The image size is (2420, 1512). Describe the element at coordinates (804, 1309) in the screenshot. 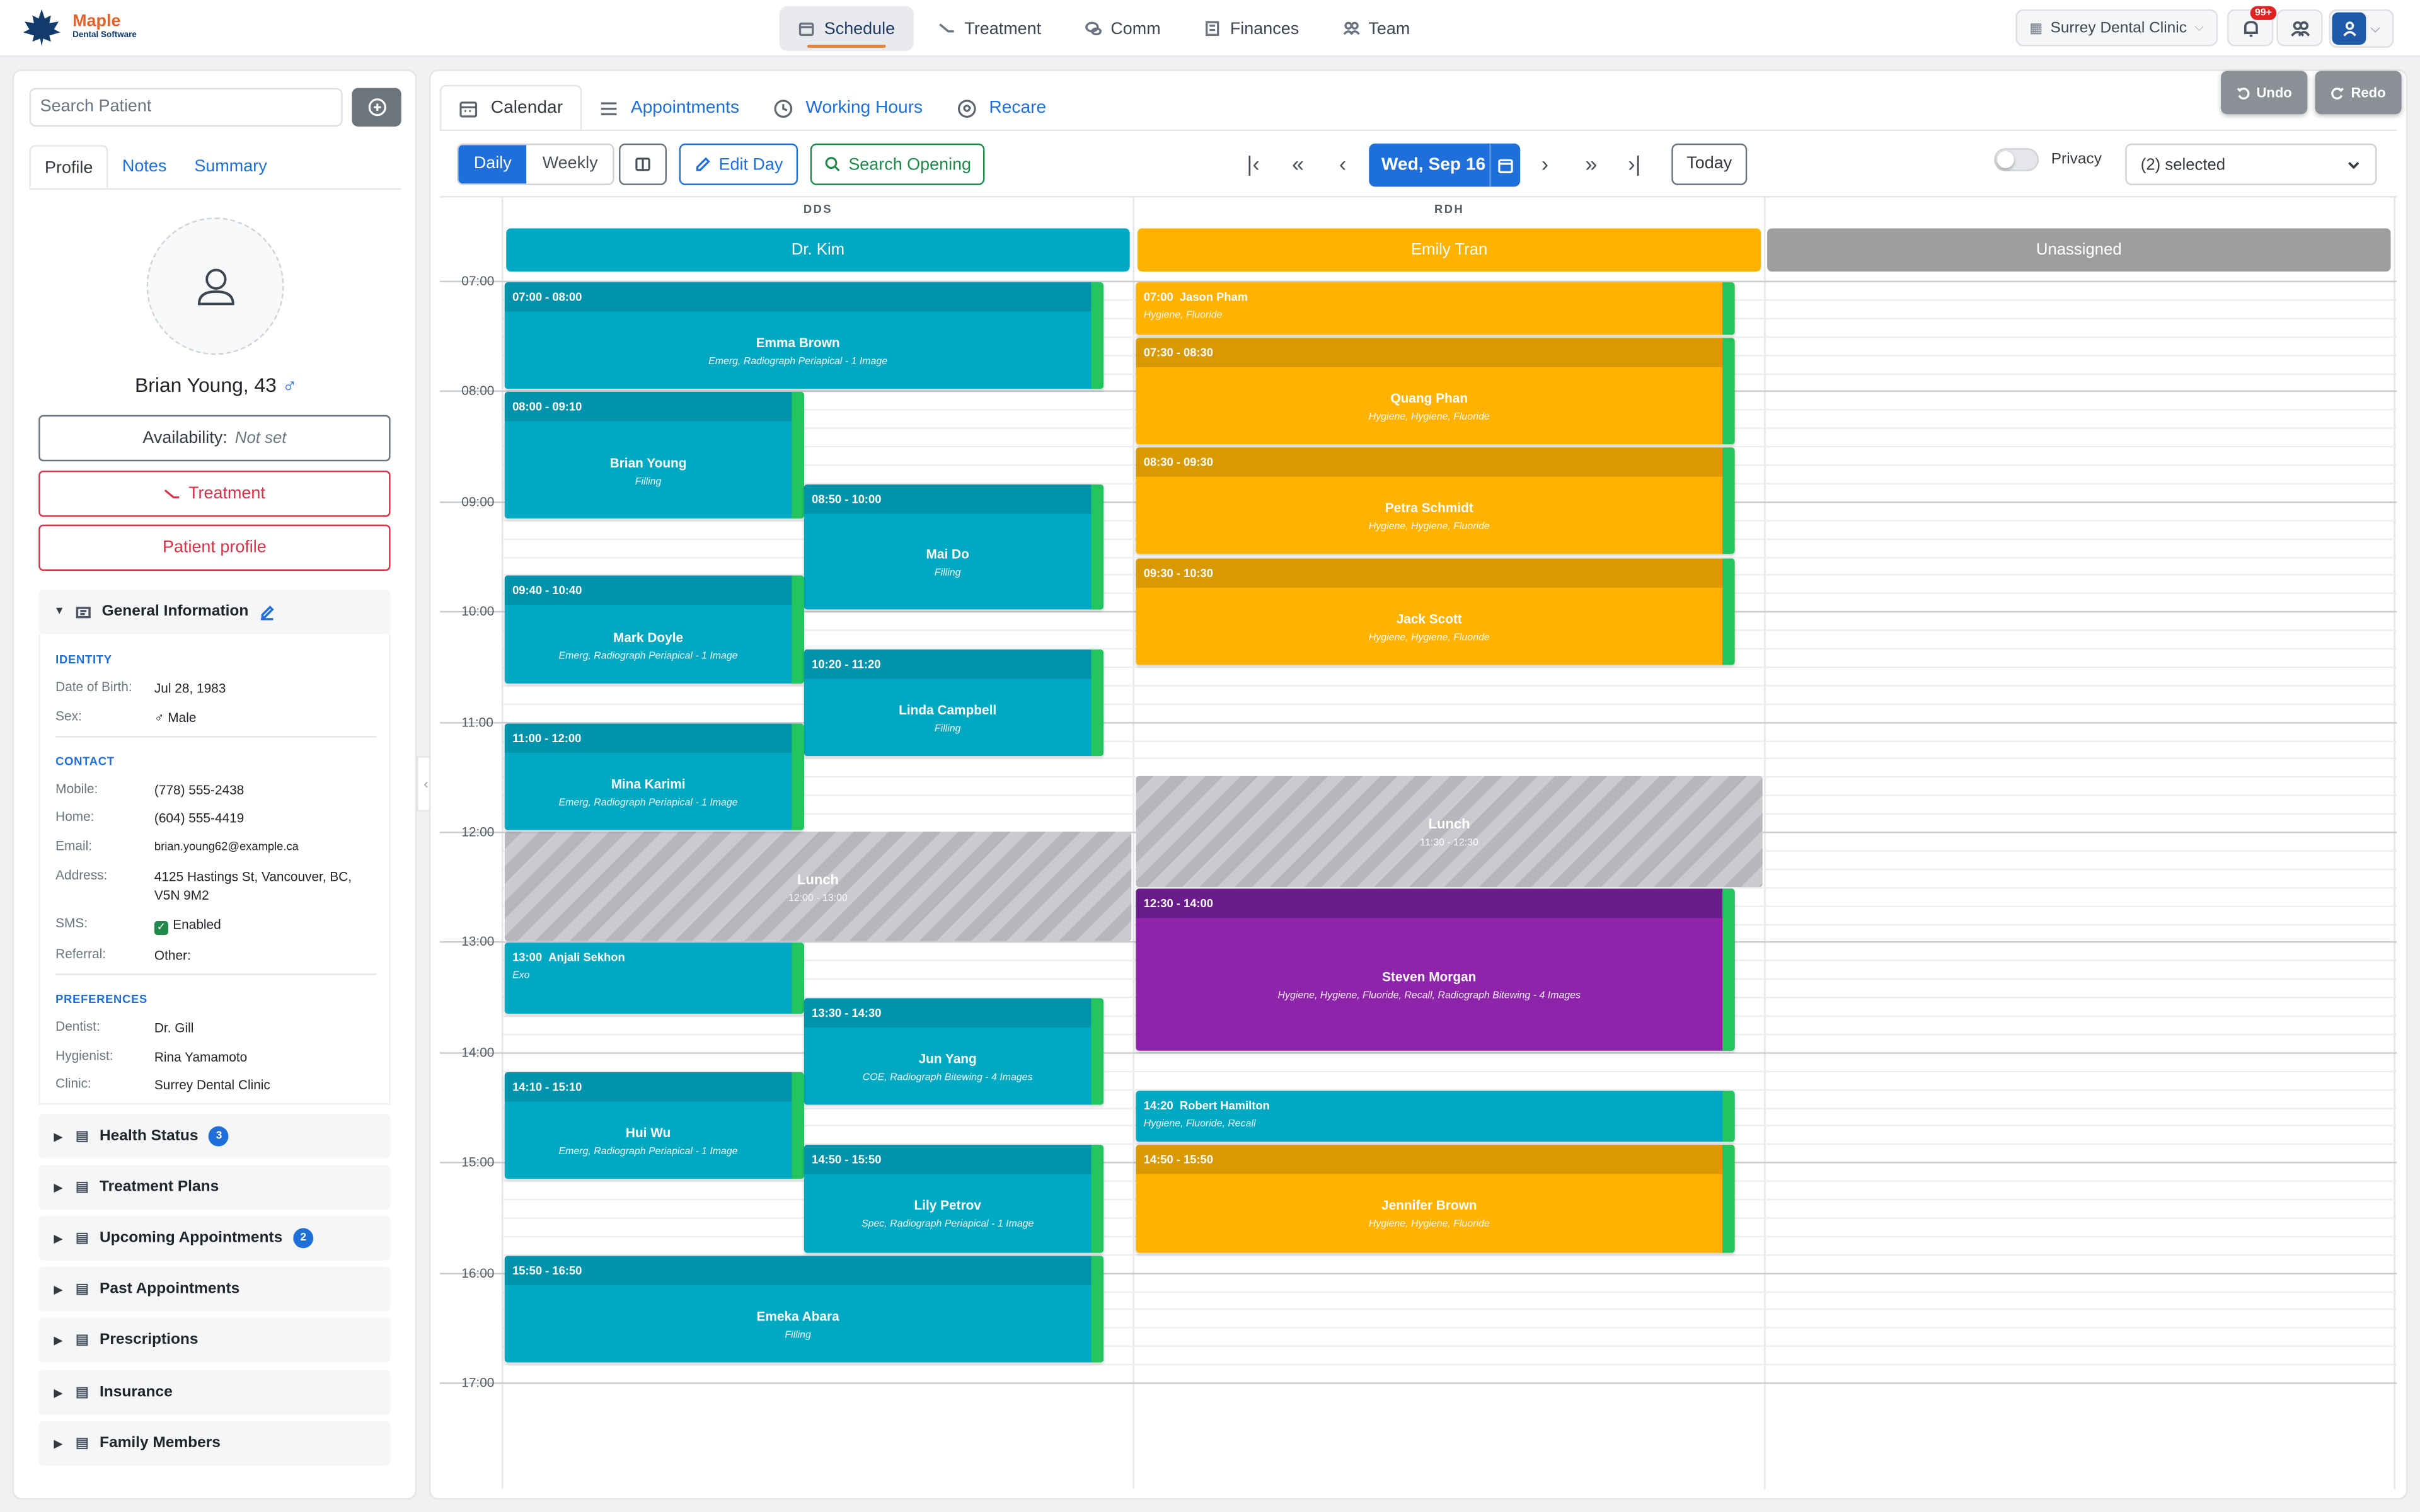

I see `appointment-block: 15:50 - 16:50 Emeka Abara Filling` at that location.